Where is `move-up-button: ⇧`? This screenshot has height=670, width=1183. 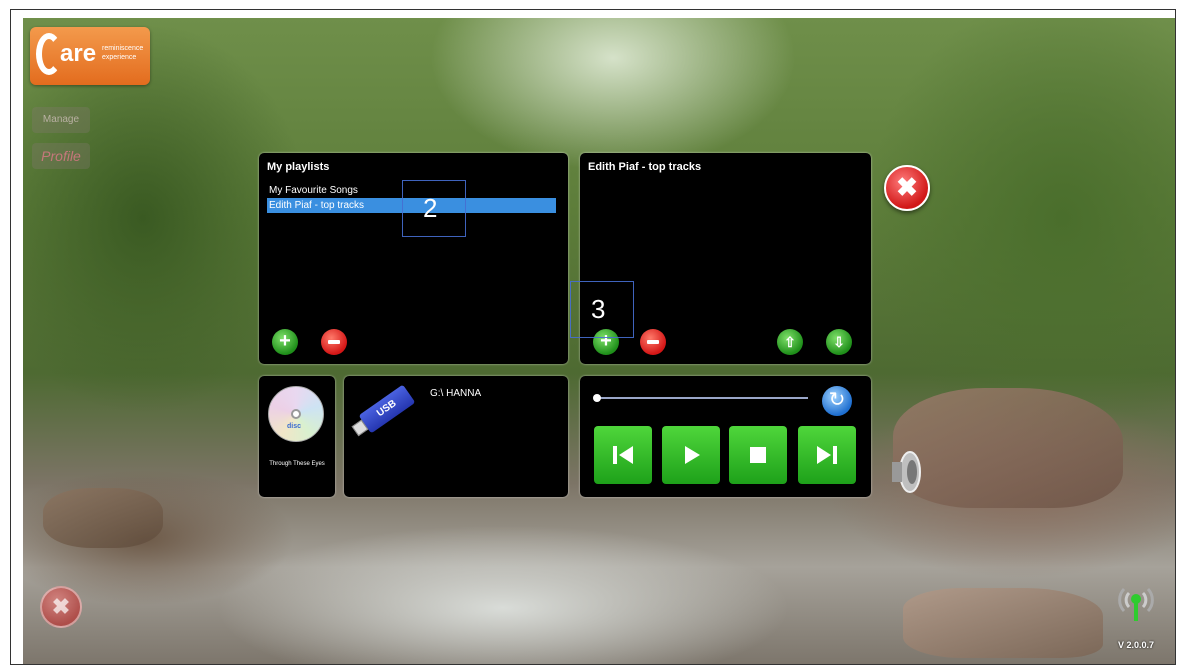
move-up-button: ⇧ is located at coordinates (790, 342).